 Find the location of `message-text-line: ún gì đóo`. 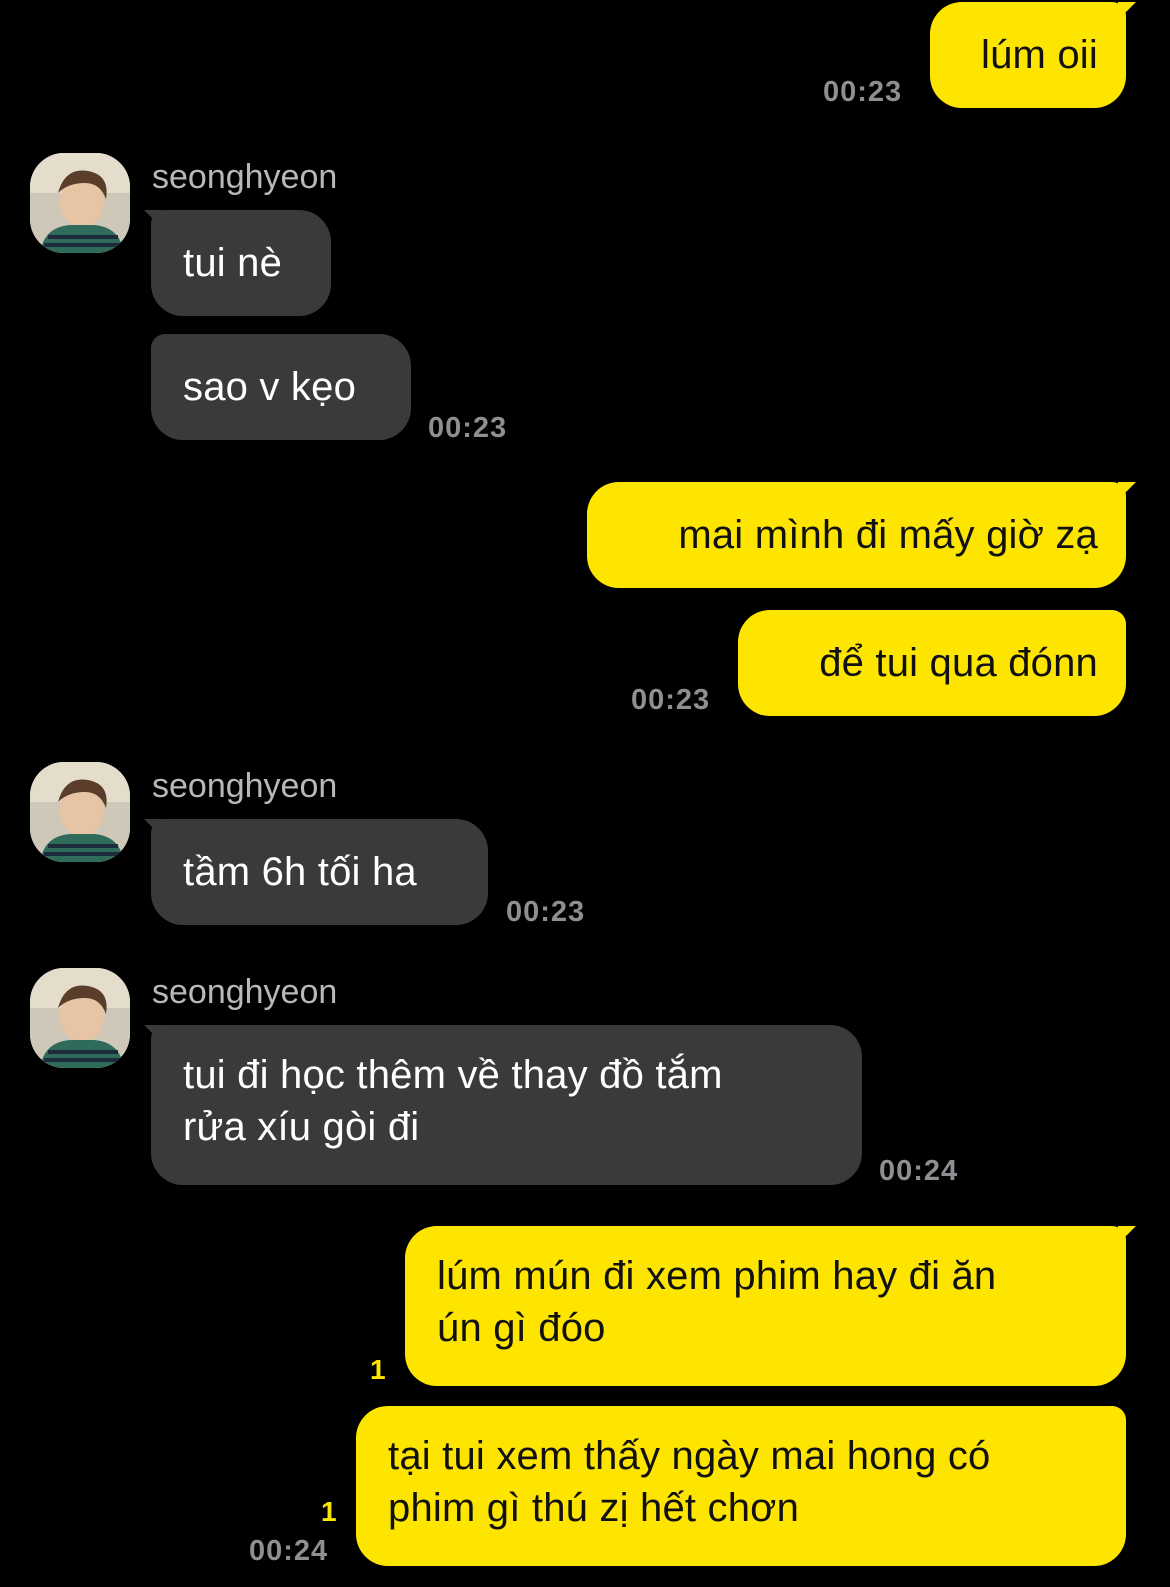

message-text-line: ún gì đóo is located at coordinates (521, 1328).